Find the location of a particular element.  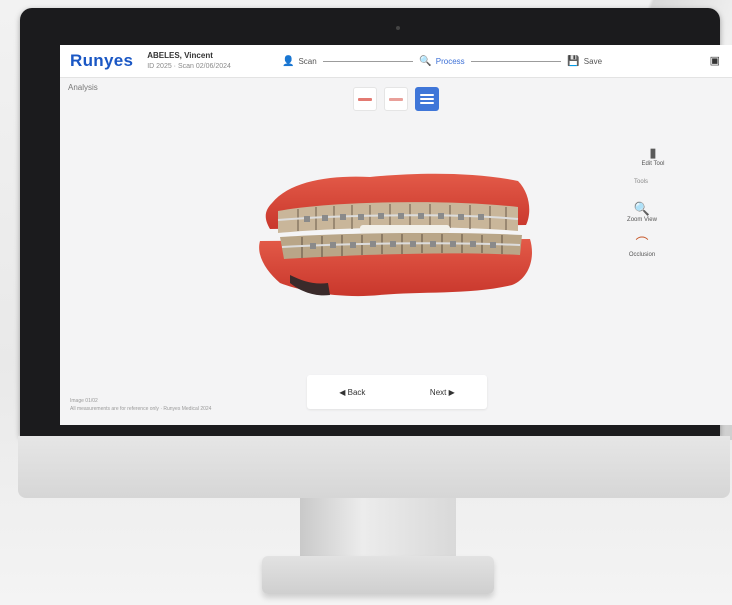

view-toggle-group is located at coordinates (396, 99).